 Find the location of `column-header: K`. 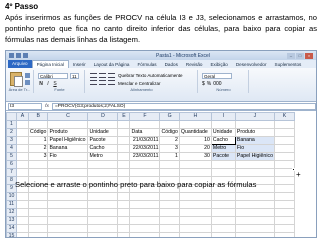

column-header: K is located at coordinates (284, 116).